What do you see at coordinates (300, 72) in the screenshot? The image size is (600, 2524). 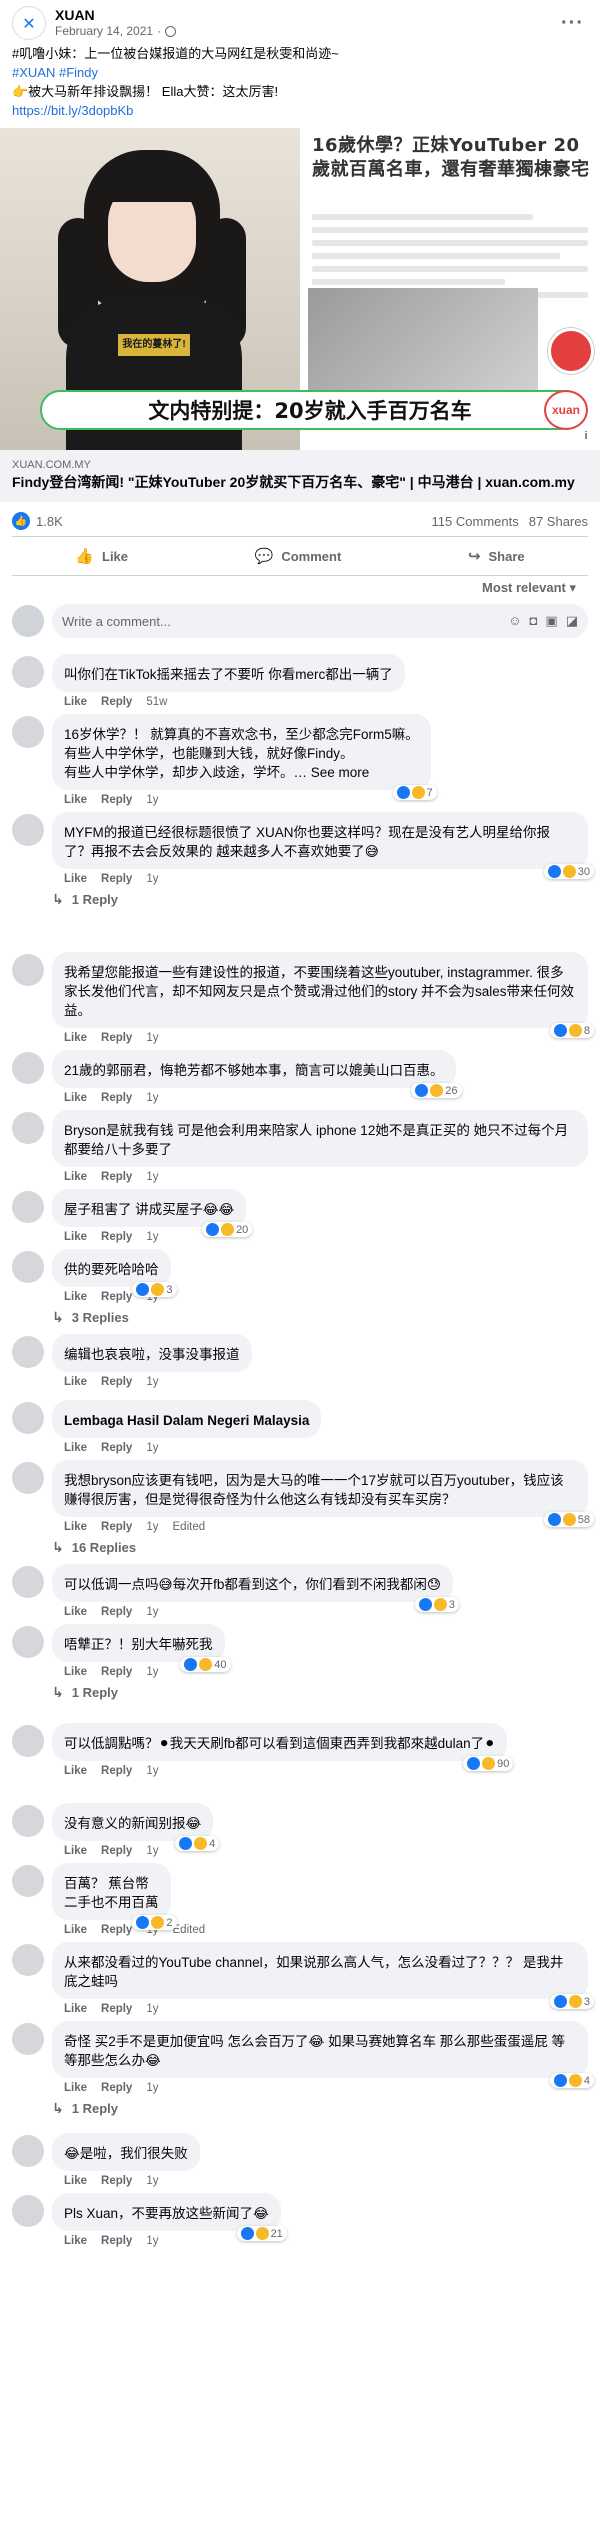 I see `post-hashtags: #XUAN #Findy` at bounding box center [300, 72].